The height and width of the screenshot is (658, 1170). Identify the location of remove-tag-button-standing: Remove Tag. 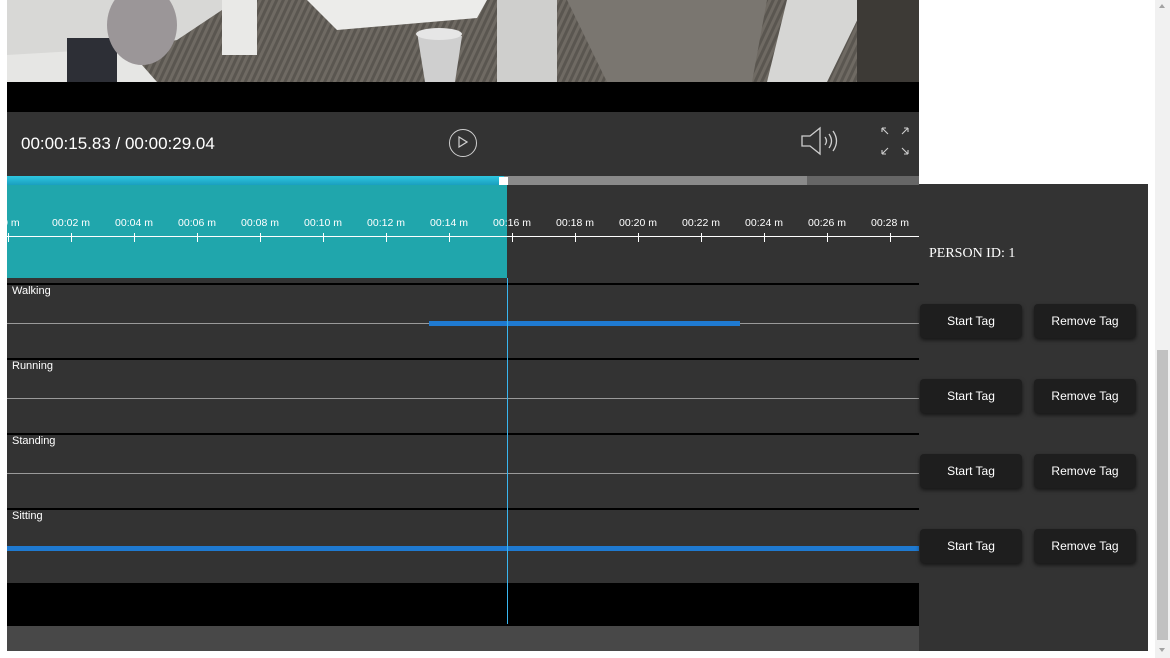
(1085, 471).